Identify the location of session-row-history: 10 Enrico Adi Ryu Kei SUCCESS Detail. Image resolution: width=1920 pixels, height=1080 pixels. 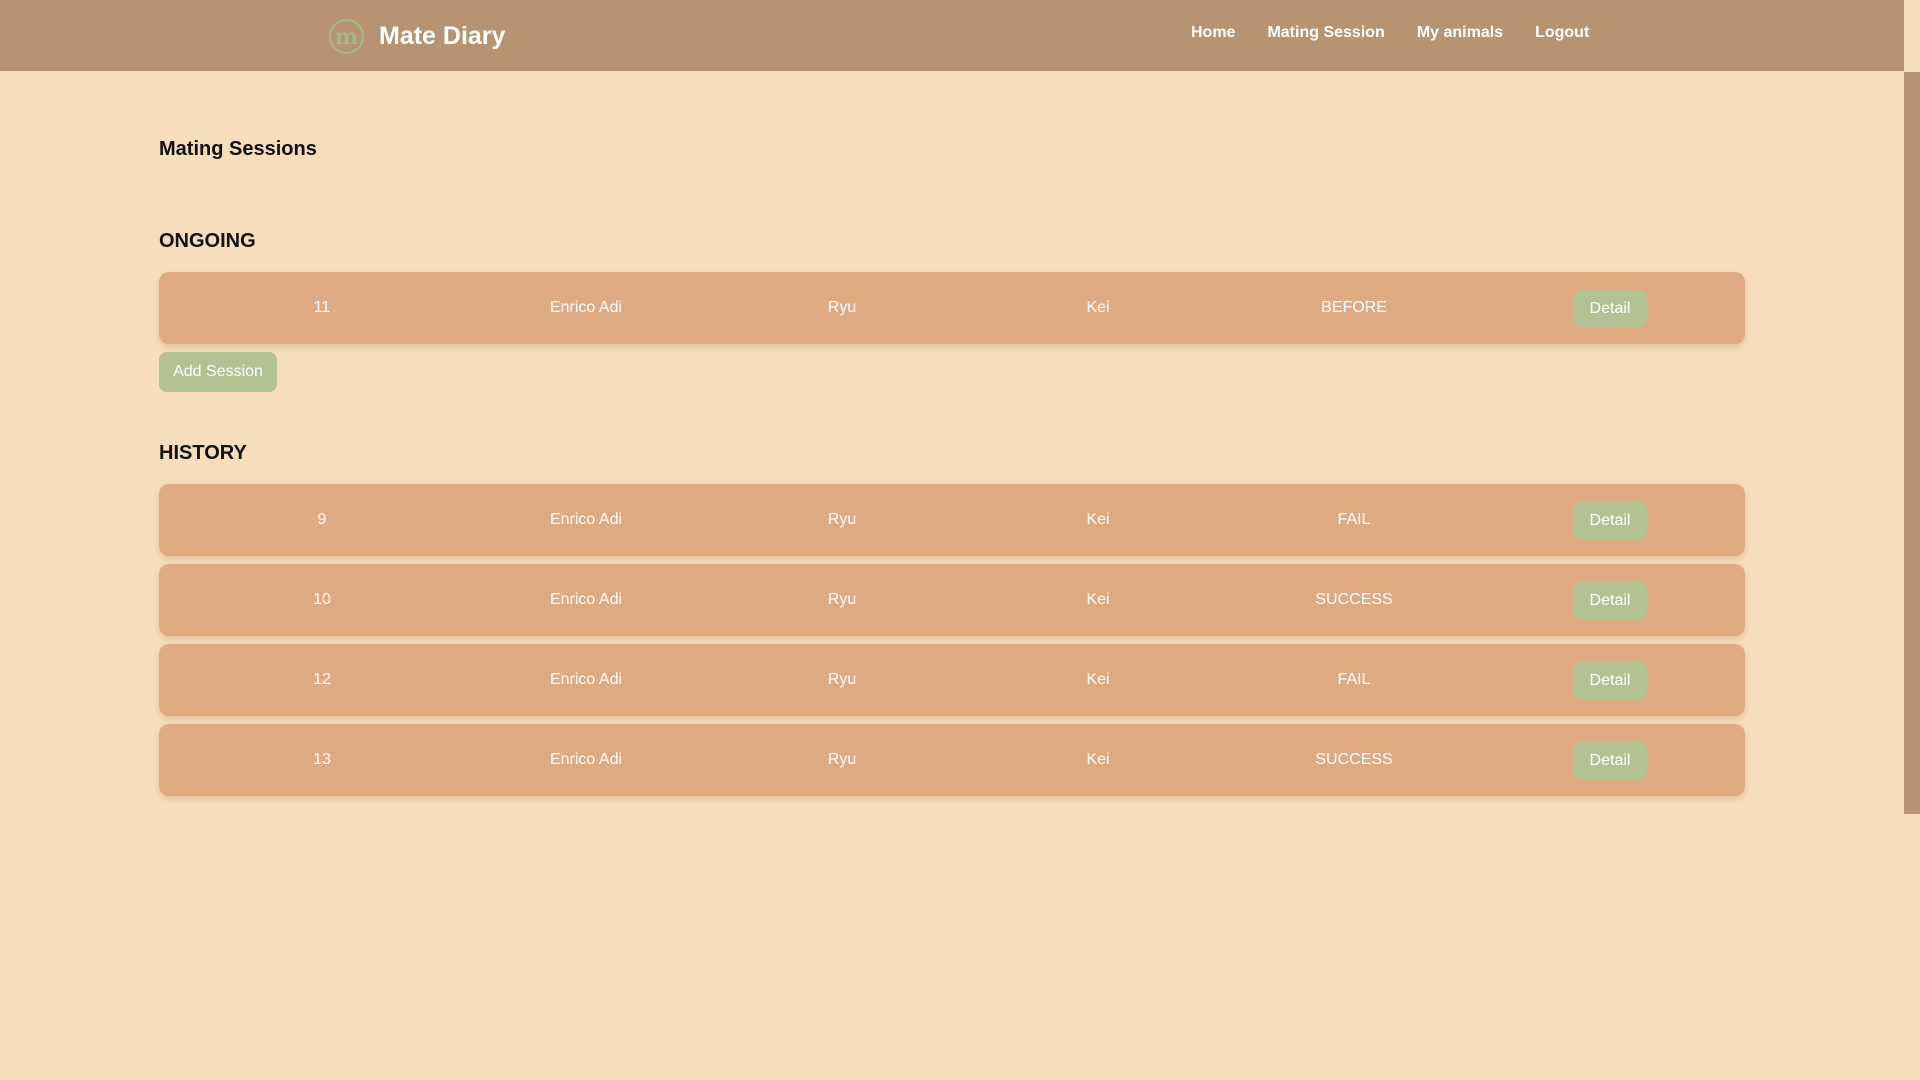
(952, 600).